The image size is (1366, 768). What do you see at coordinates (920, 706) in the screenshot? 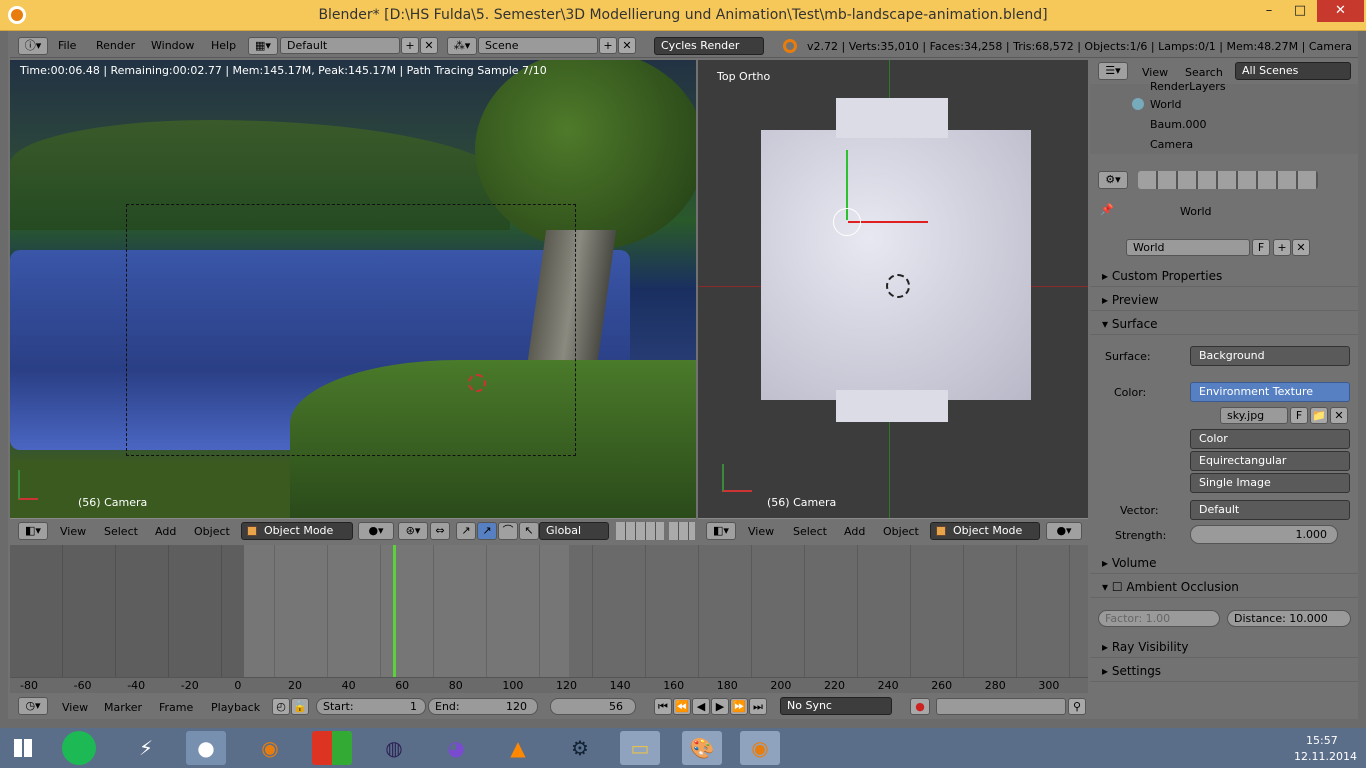
I see `record-button: ●` at bounding box center [920, 706].